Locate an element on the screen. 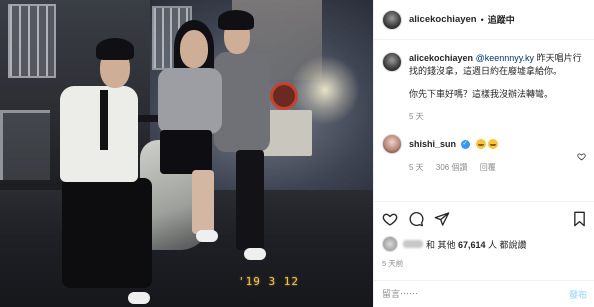  comment-body: shishi_sun ✓ is located at coordinates (497, 144).